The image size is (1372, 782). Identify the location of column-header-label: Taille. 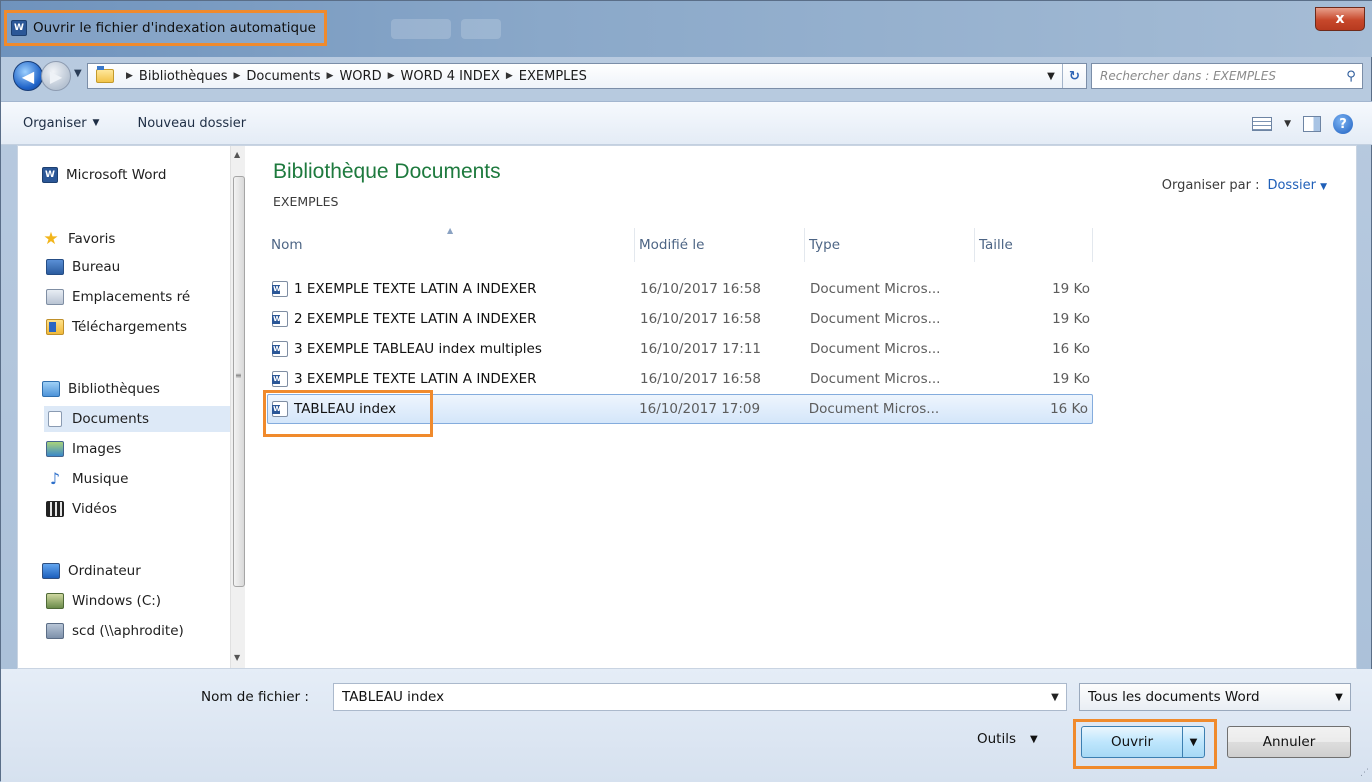
(996, 245).